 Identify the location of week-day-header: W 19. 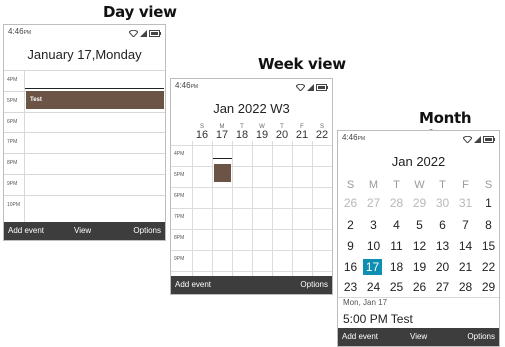
(262, 132).